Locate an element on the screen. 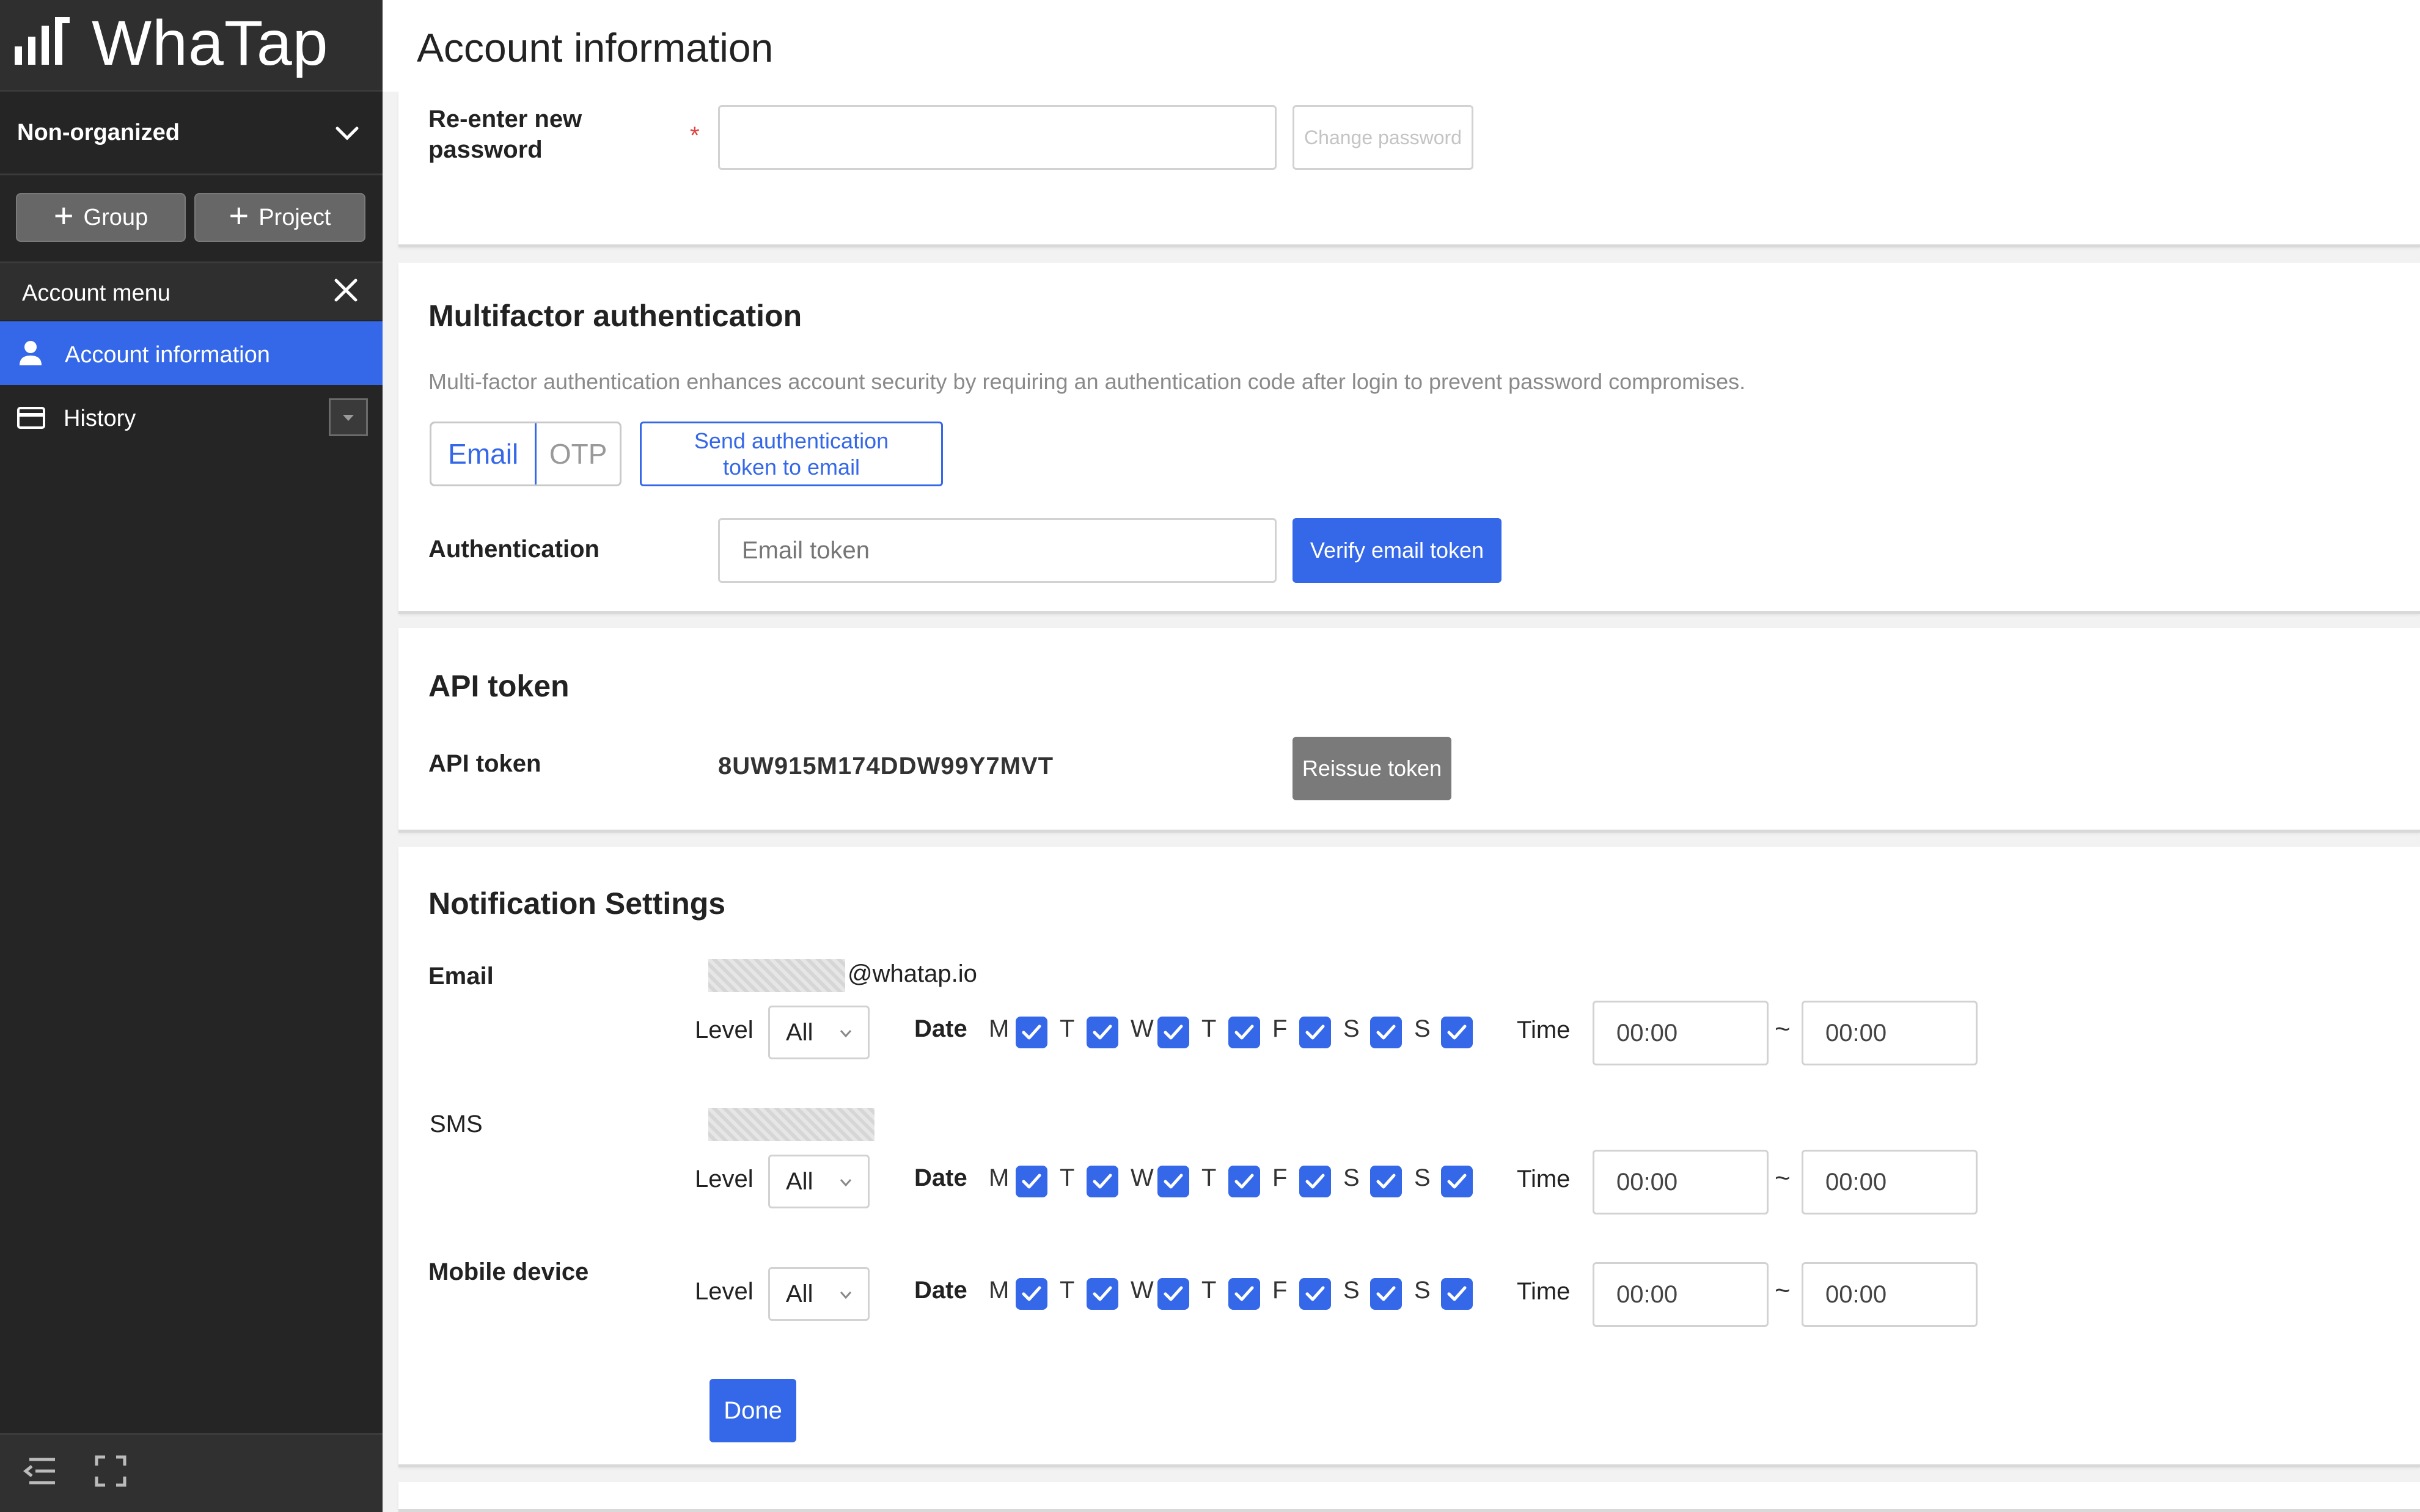 This screenshot has width=2420, height=1512. app-logo: WhaTap is located at coordinates (192, 46).